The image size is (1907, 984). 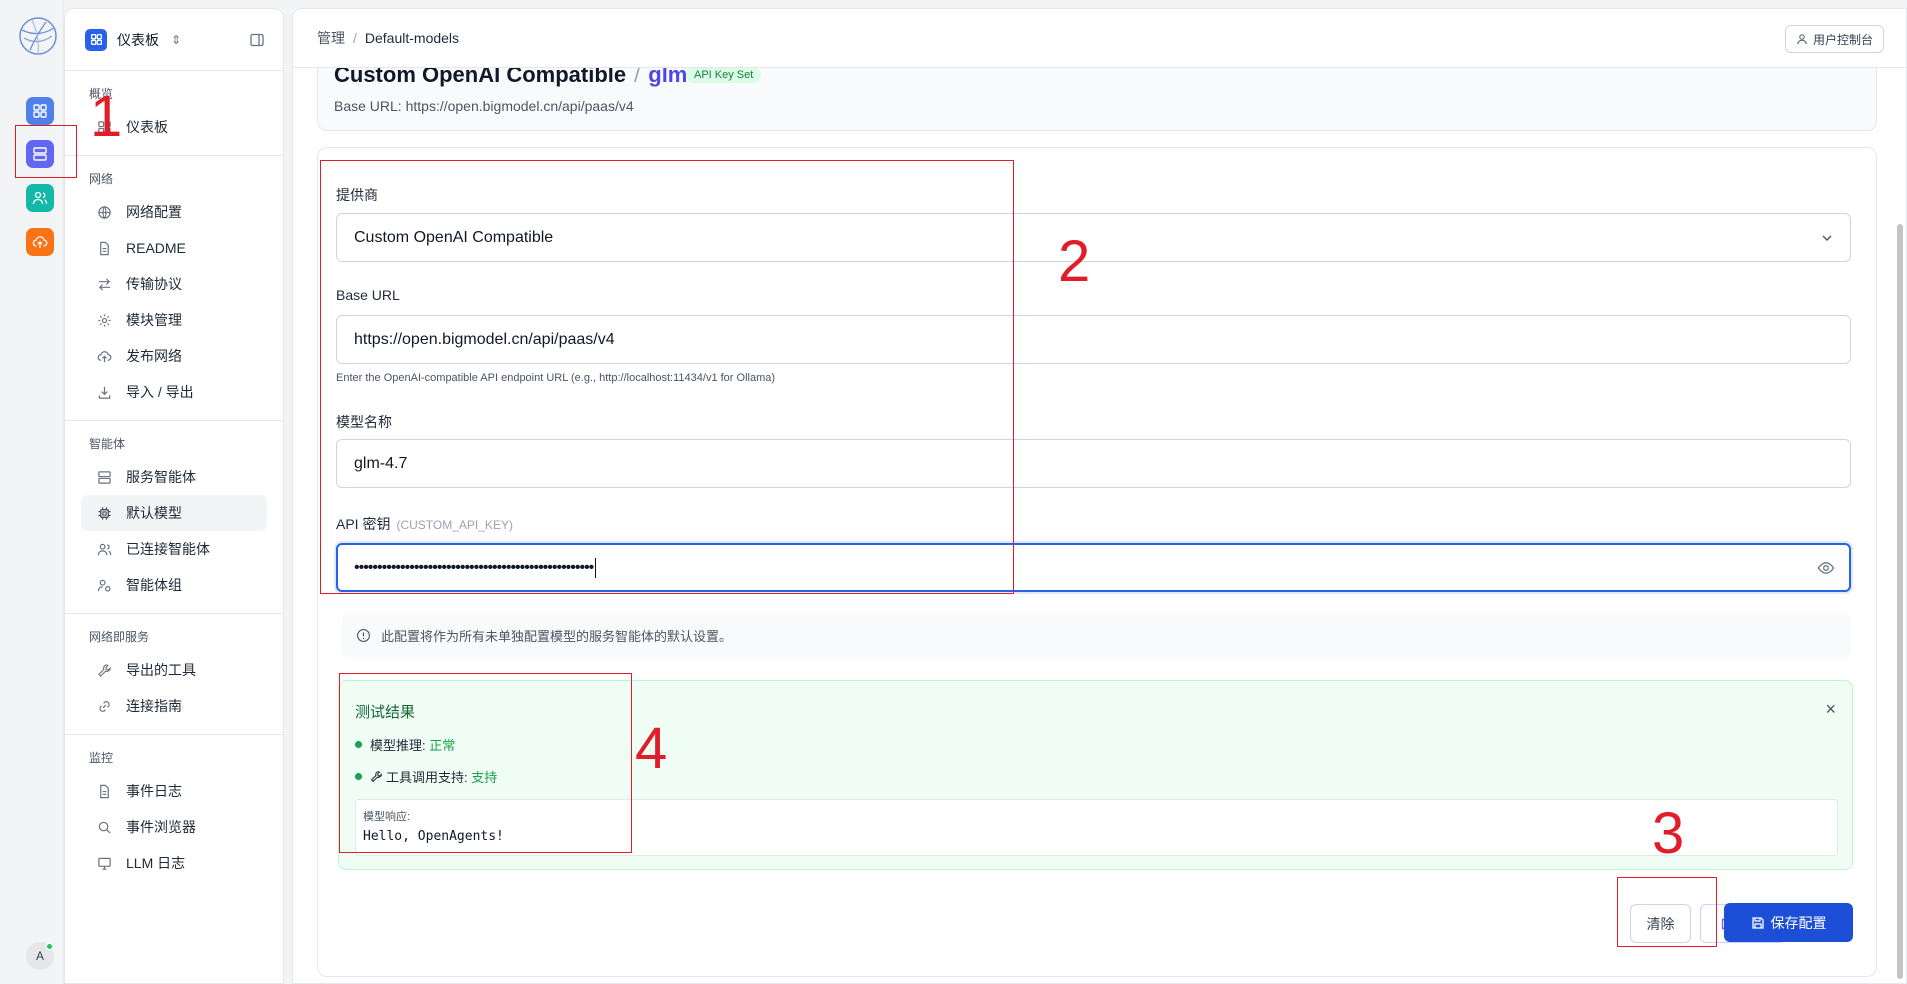 What do you see at coordinates (104, 320) in the screenshot?
I see `gear-icon` at bounding box center [104, 320].